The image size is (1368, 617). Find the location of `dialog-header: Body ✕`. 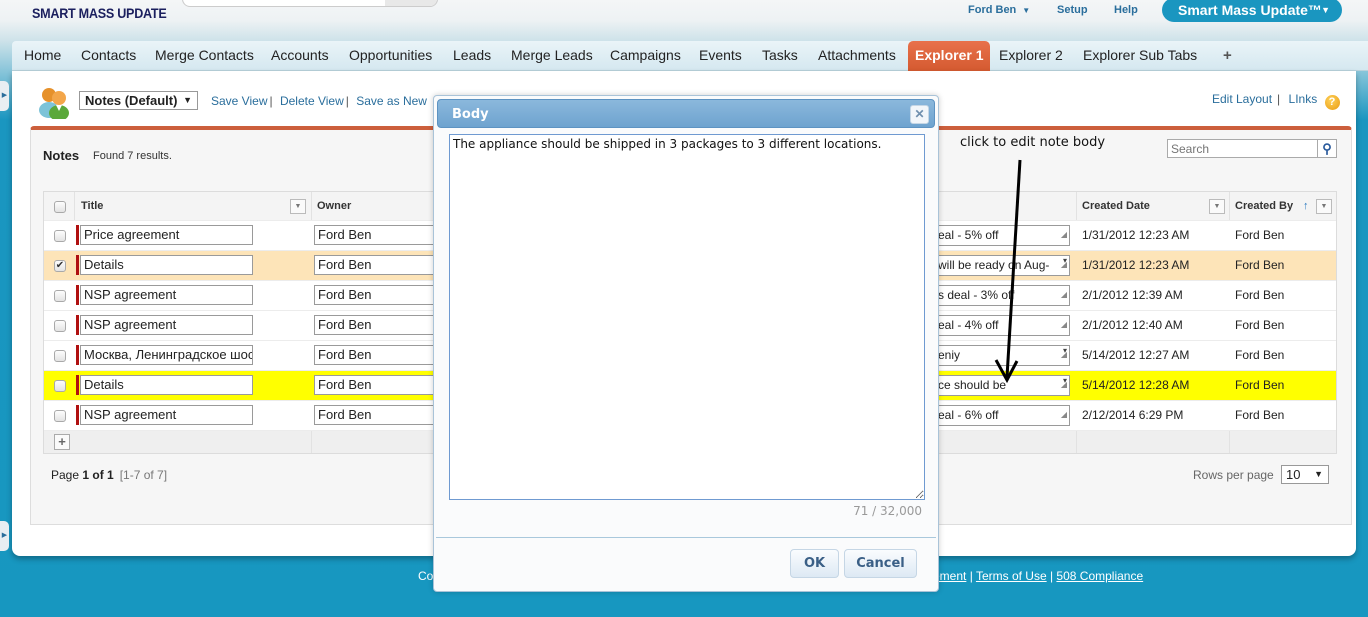

dialog-header: Body ✕ is located at coordinates (686, 113).